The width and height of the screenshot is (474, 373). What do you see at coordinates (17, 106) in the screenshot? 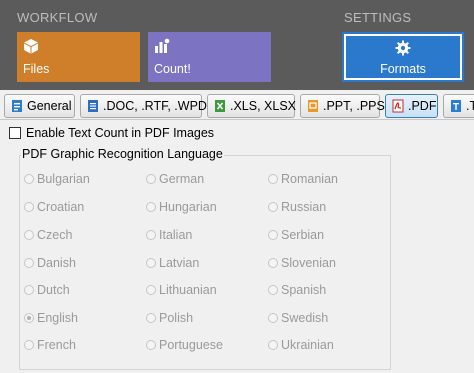
I see `general-icon` at bounding box center [17, 106].